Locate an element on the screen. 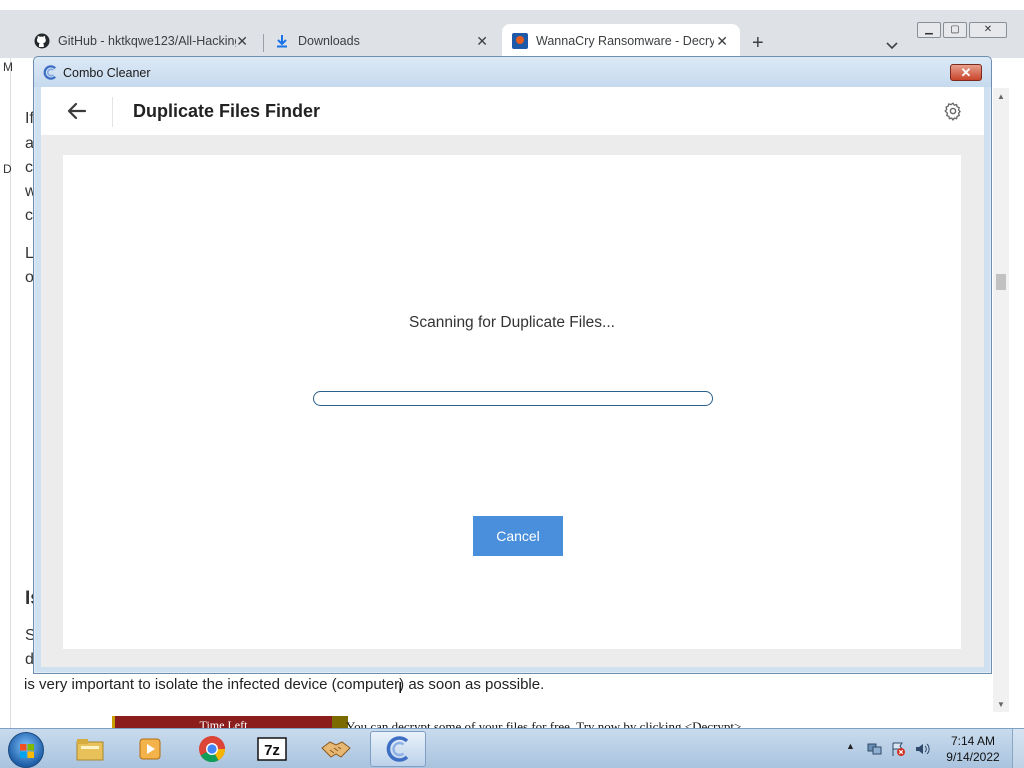 This screenshot has height=768, width=1024. window-title: Combo Cleaner is located at coordinates (107, 73).